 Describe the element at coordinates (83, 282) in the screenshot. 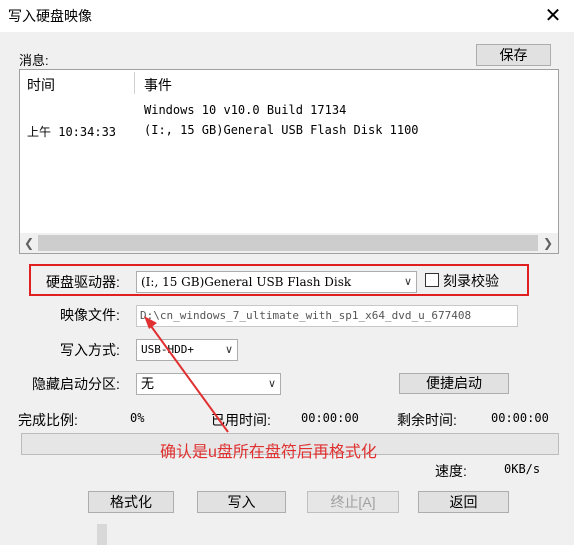

I see `drive-label: 硬盘驱动器:` at that location.